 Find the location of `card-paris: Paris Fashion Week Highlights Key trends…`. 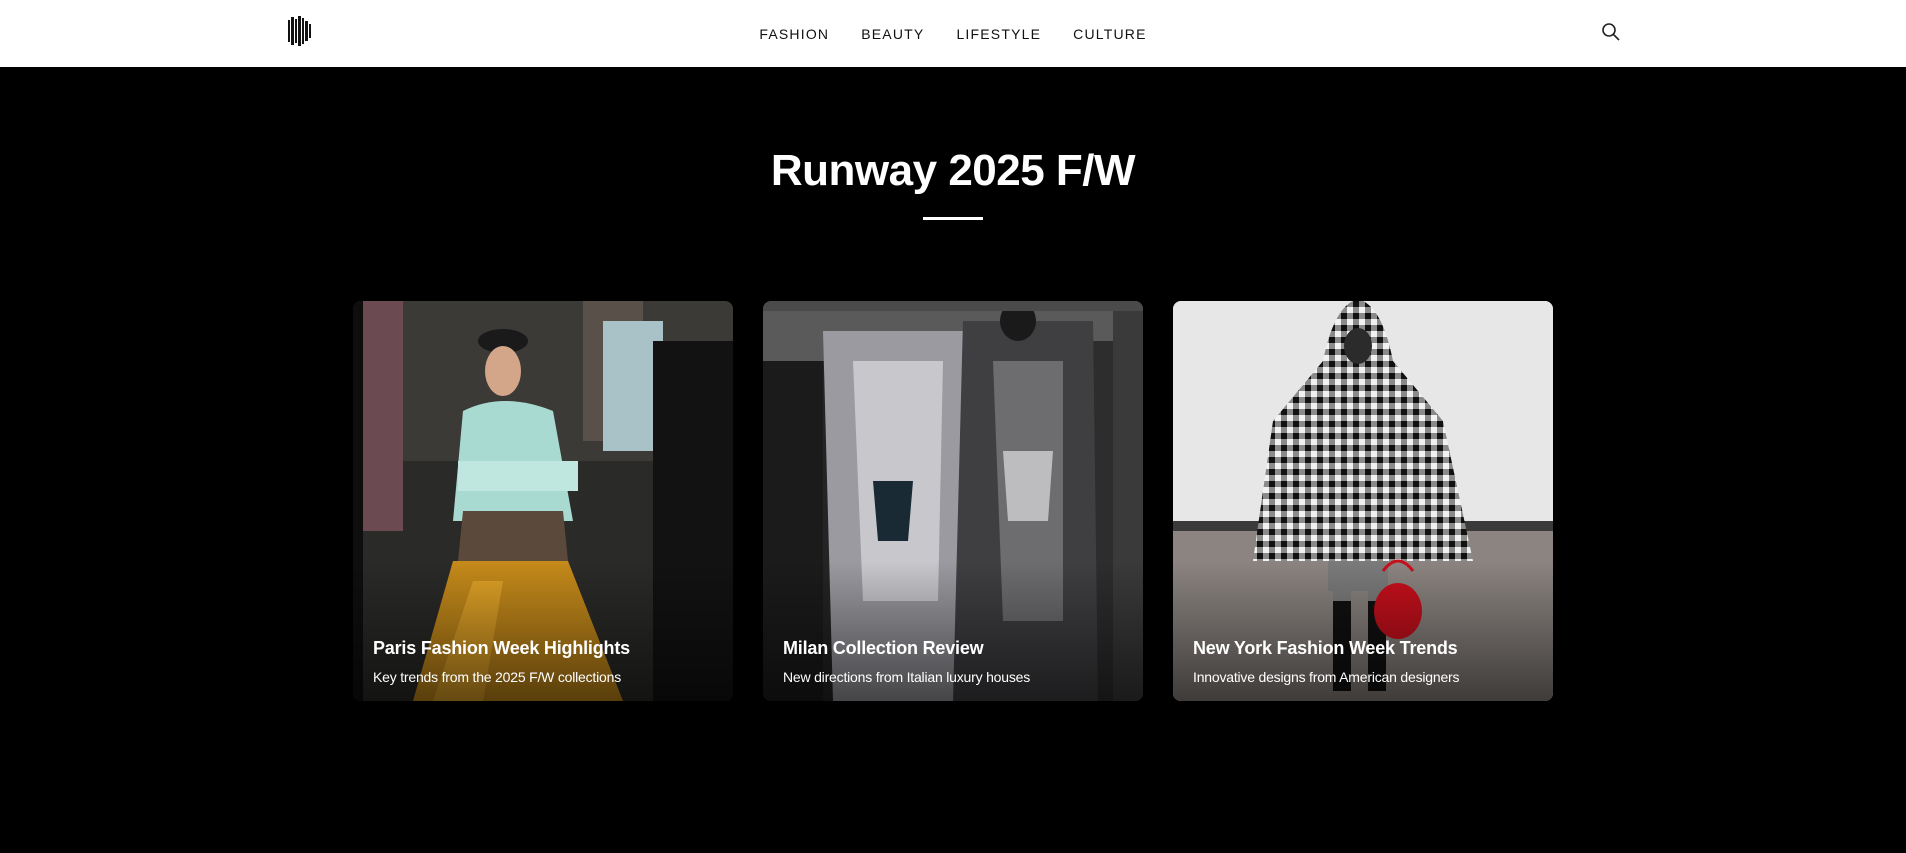

card-paris: Paris Fashion Week Highlights Key trends… is located at coordinates (543, 501).